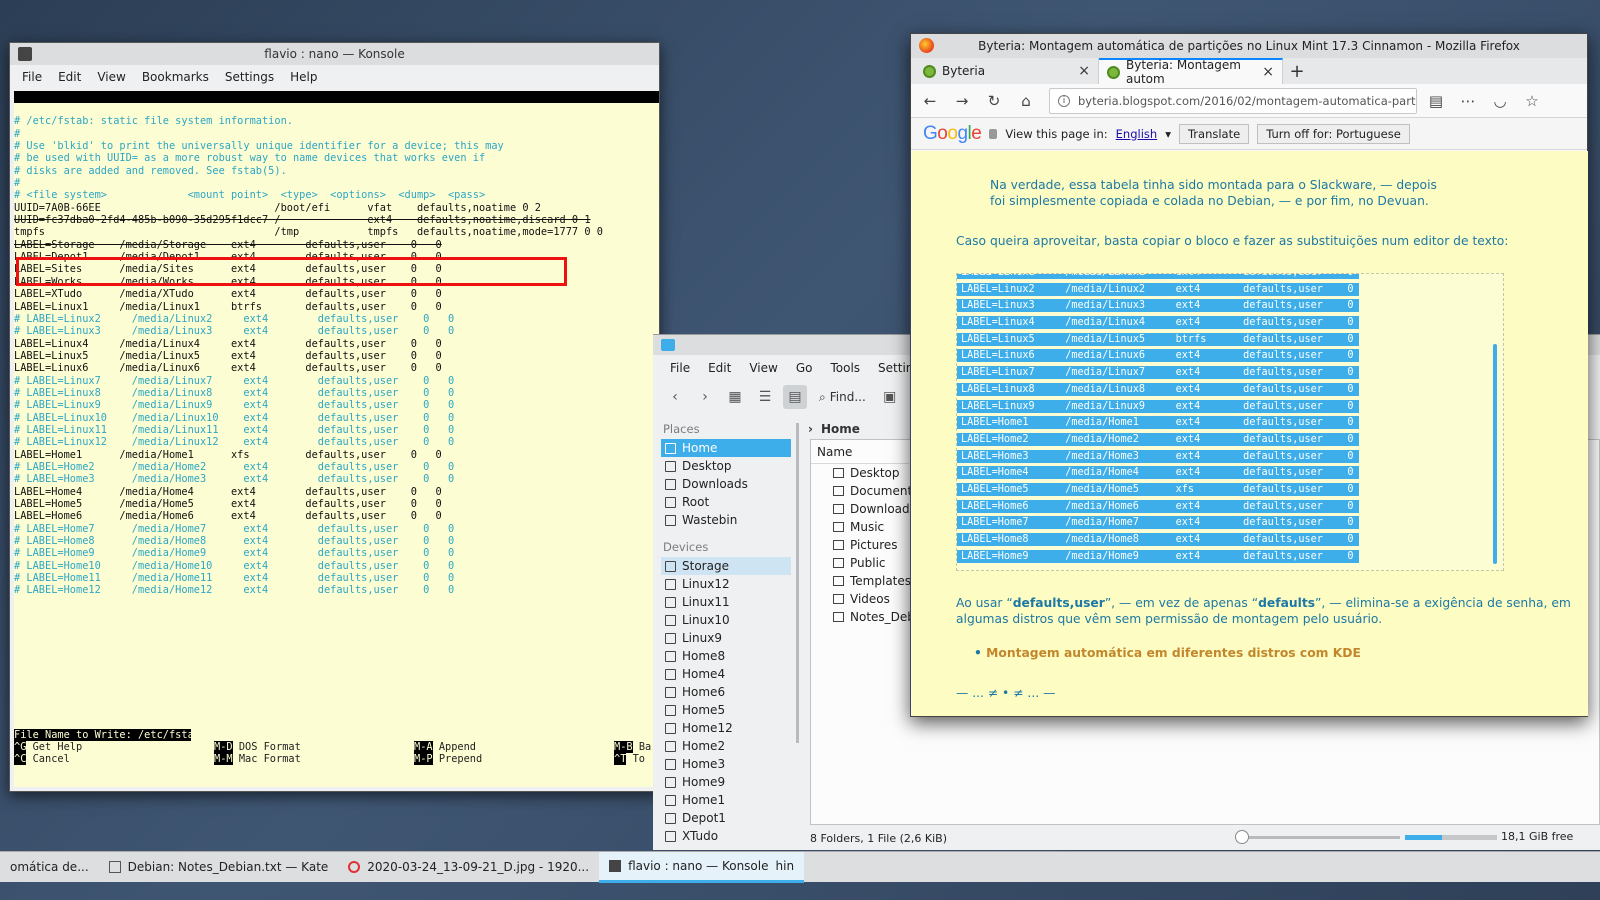 This screenshot has height=900, width=1600. I want to click on menu-settings: Settings, so click(249, 77).